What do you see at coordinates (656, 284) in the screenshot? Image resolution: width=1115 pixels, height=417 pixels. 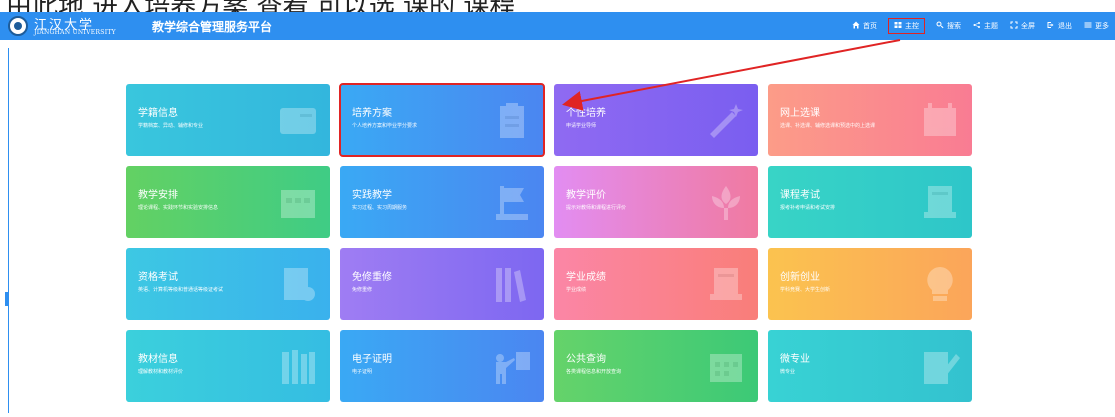 I see `module-tile: 学业成绩 学业成绩` at bounding box center [656, 284].